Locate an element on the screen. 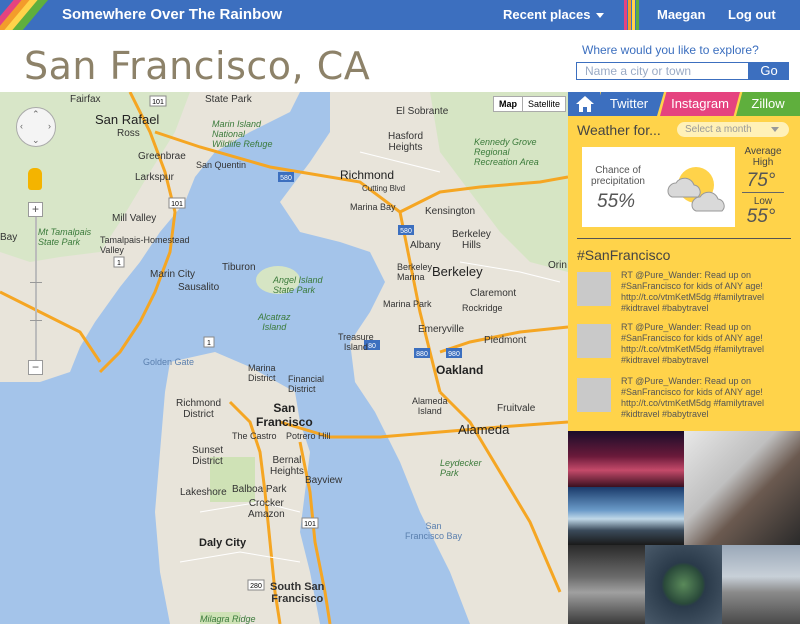 The height and width of the screenshot is (624, 800). svg-text: 280 is located at coordinates (256, 586).